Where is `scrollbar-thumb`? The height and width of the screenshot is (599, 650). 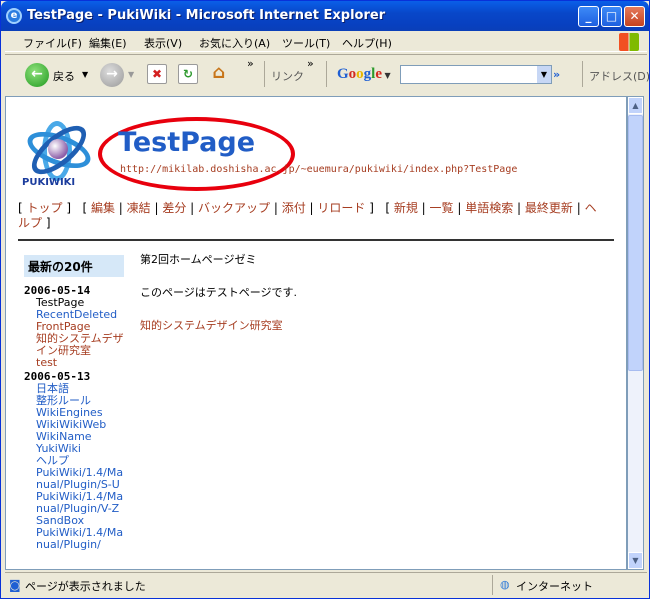
scrollbar-thumb is located at coordinates (635, 243).